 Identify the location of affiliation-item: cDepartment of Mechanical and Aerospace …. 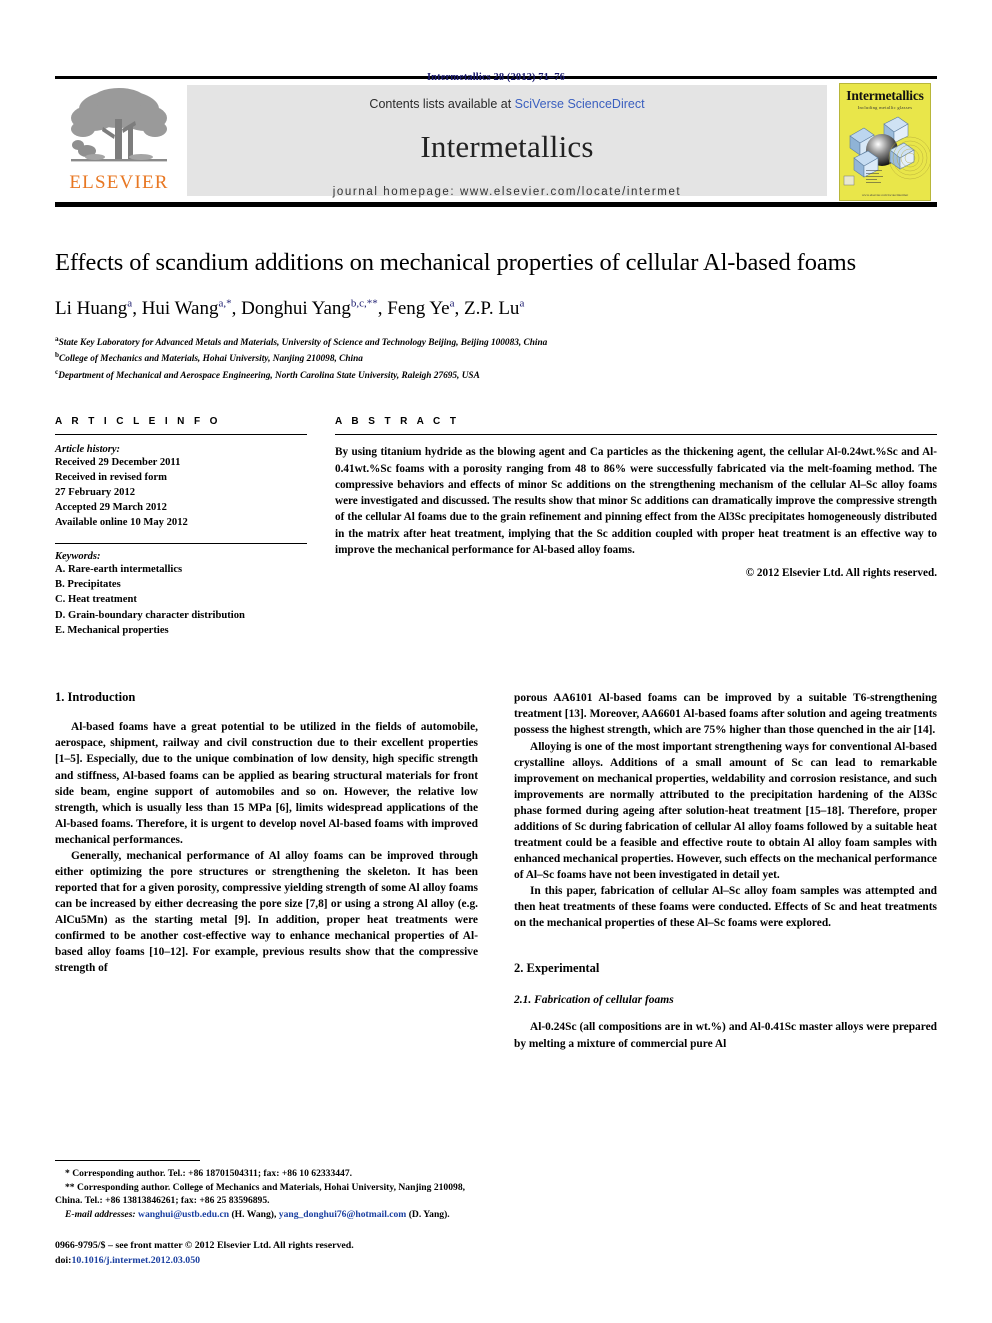
(496, 375).